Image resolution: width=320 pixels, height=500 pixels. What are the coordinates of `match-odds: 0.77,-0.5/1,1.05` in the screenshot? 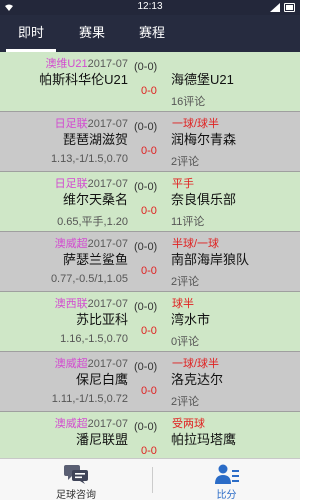 It's located at (89, 279).